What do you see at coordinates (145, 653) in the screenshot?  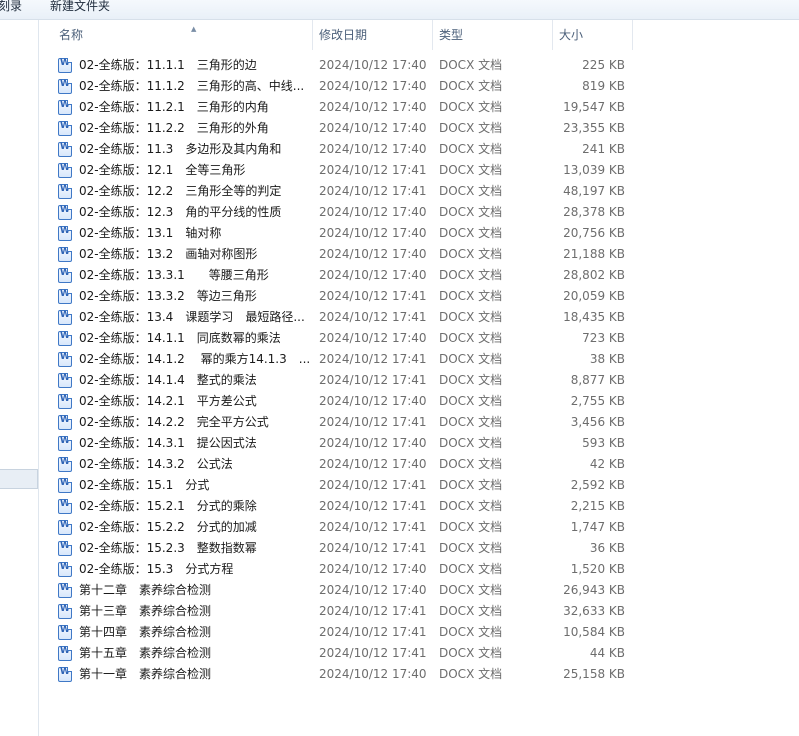 I see `file-name: 第十五章 素养综合检测` at bounding box center [145, 653].